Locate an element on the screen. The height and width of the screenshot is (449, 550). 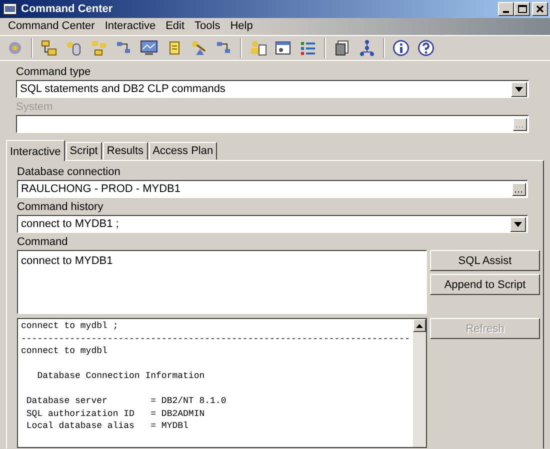
output-line: Database server = DB2/NT 8.1.0 is located at coordinates (126, 401).